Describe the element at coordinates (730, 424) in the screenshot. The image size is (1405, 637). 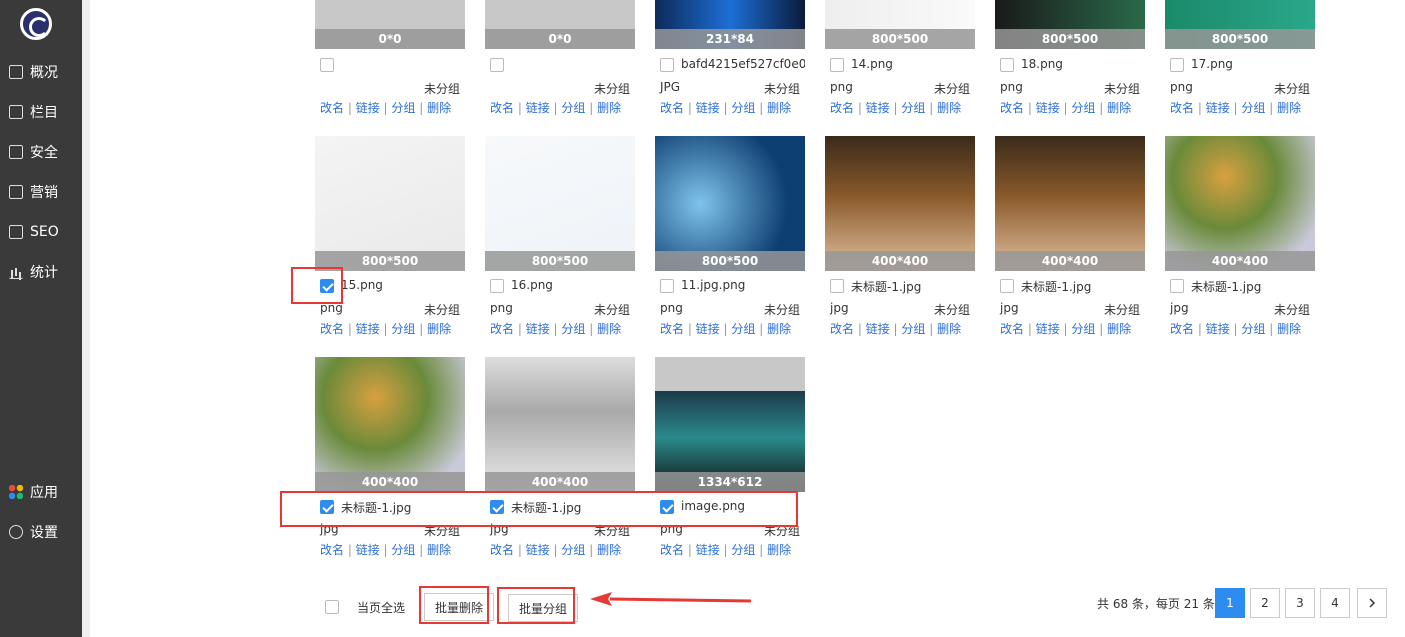
I see `image-thumbnail: 1334*612` at that location.